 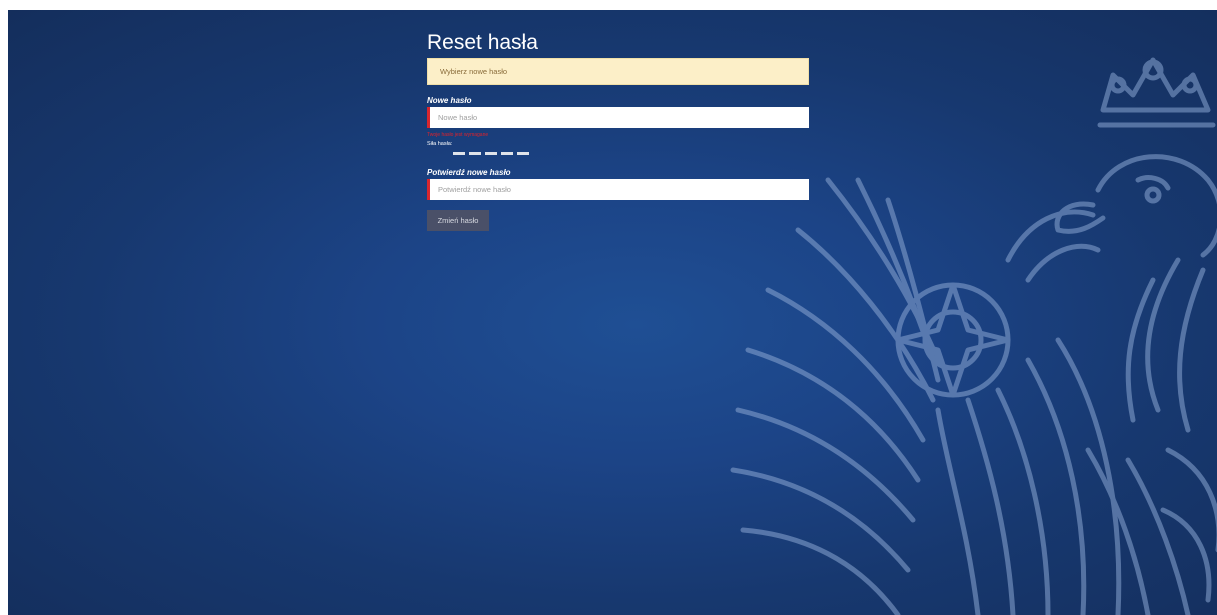 I want to click on change-password-button: Zmień hasło, so click(x=458, y=220).